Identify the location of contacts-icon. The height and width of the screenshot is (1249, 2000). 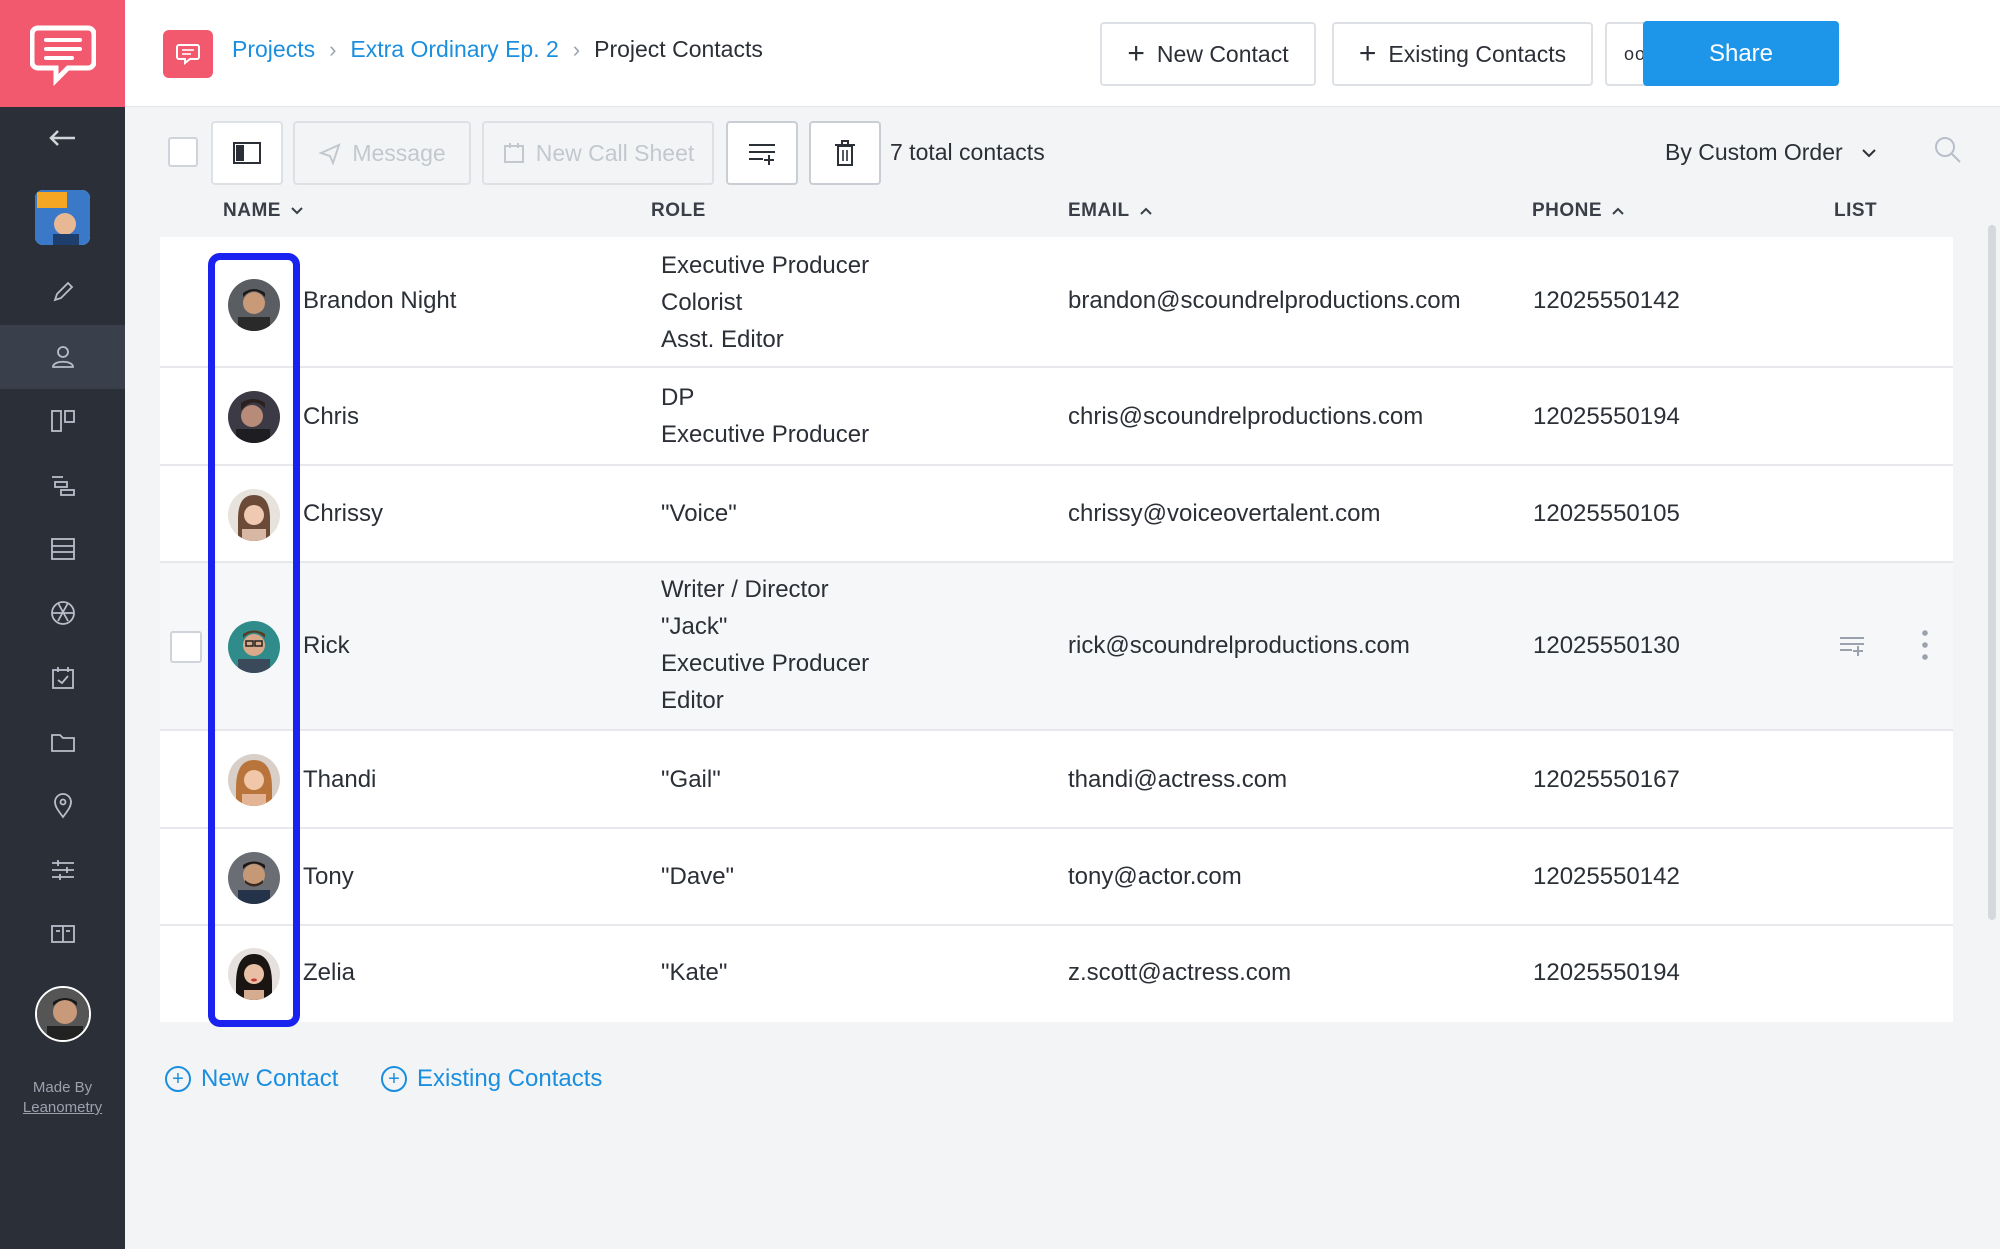
(62, 357).